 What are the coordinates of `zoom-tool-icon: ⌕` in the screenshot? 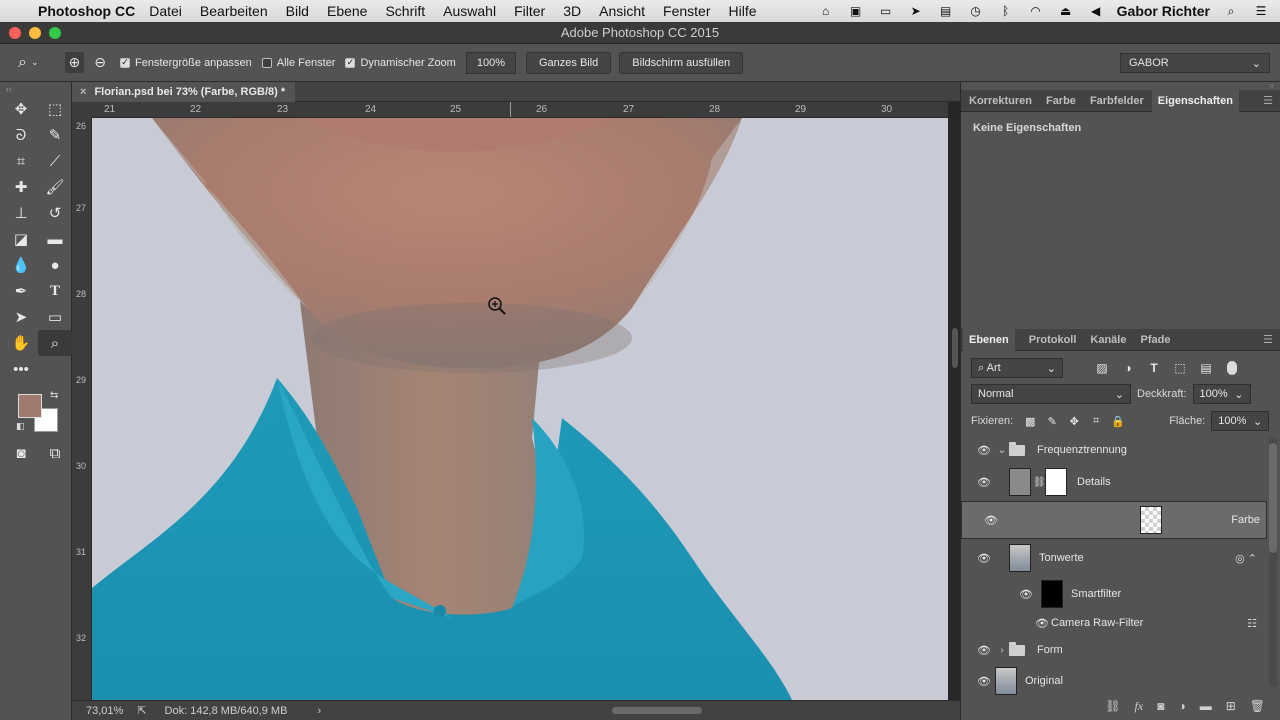 It's located at (55, 343).